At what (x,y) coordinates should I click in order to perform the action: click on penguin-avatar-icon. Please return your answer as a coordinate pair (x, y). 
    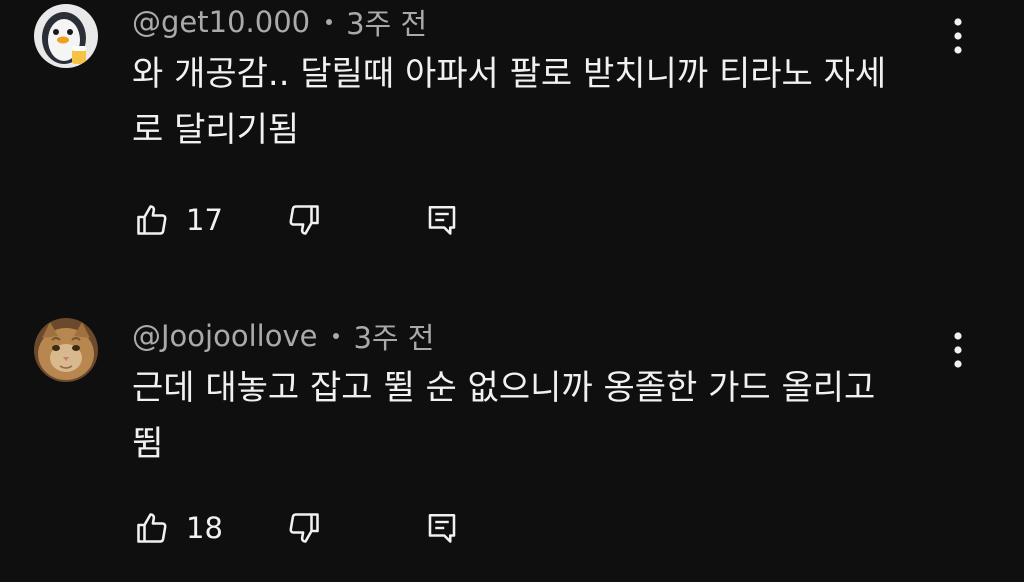
    Looking at the image, I should click on (66, 36).